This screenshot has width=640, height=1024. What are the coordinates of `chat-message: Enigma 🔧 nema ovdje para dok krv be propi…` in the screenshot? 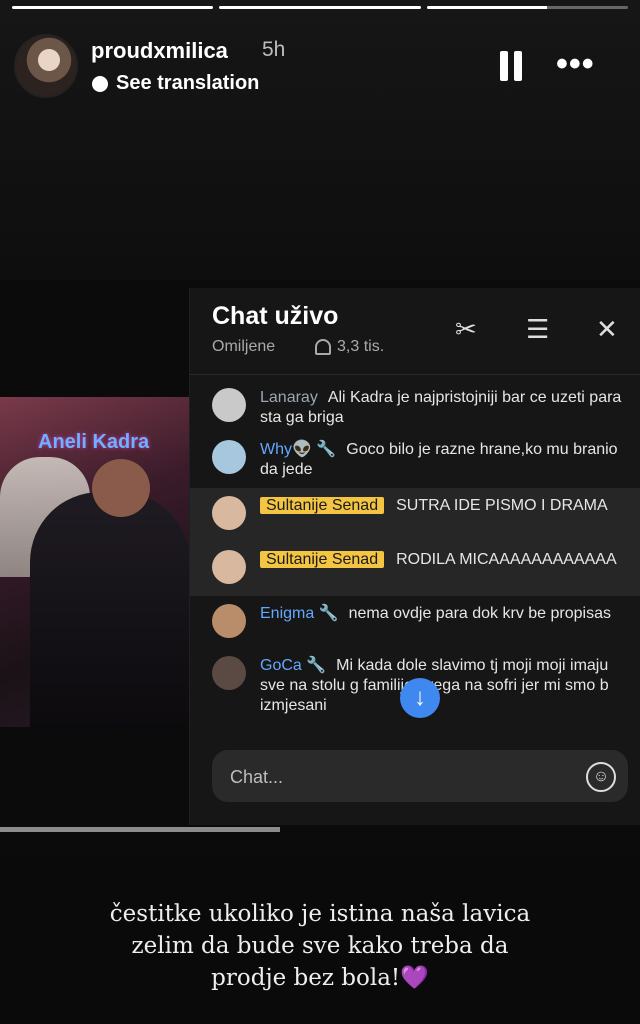 It's located at (415, 629).